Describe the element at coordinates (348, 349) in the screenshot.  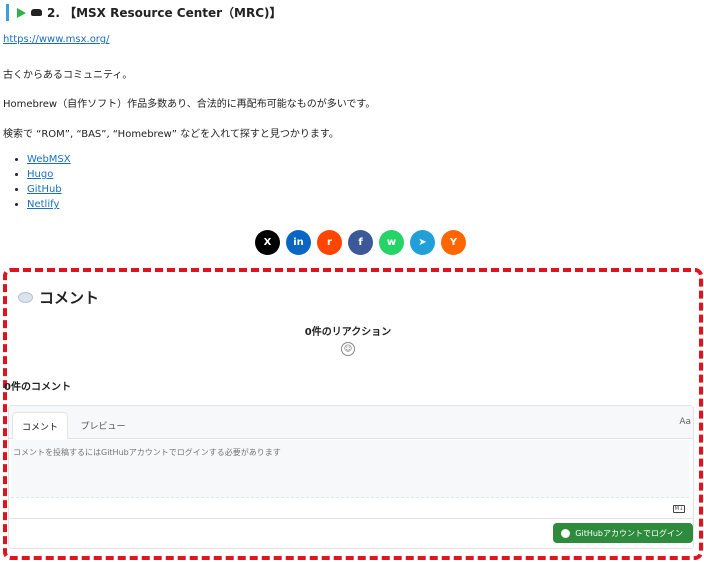
I see `add-reaction-smiley-icon: ☺` at that location.